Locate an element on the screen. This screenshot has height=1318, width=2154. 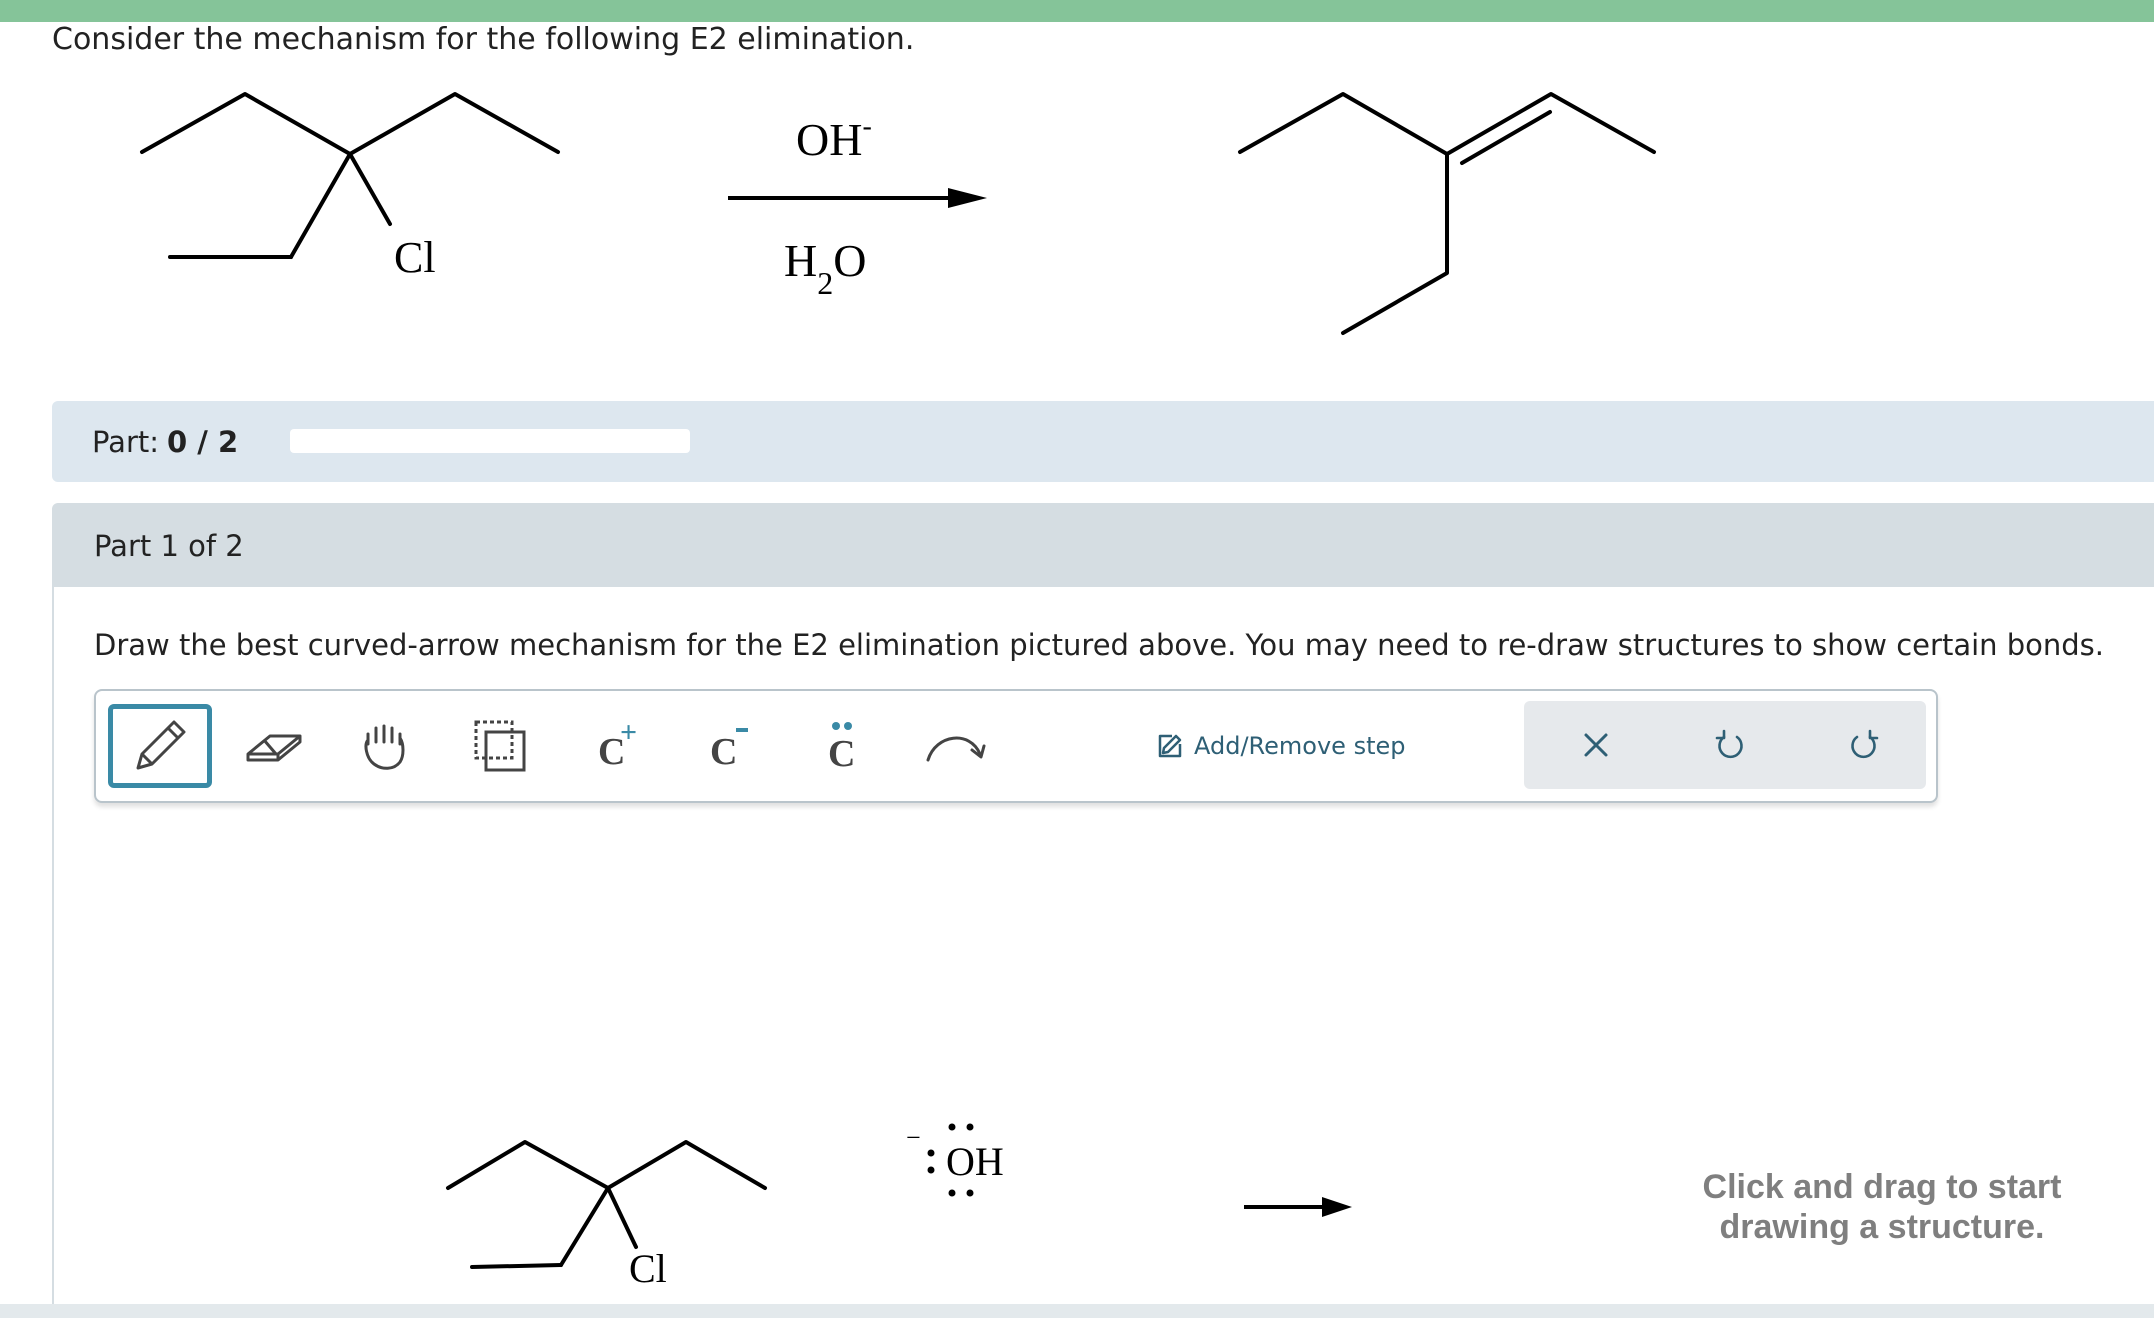
reactant-structure is located at coordinates (350, 175).